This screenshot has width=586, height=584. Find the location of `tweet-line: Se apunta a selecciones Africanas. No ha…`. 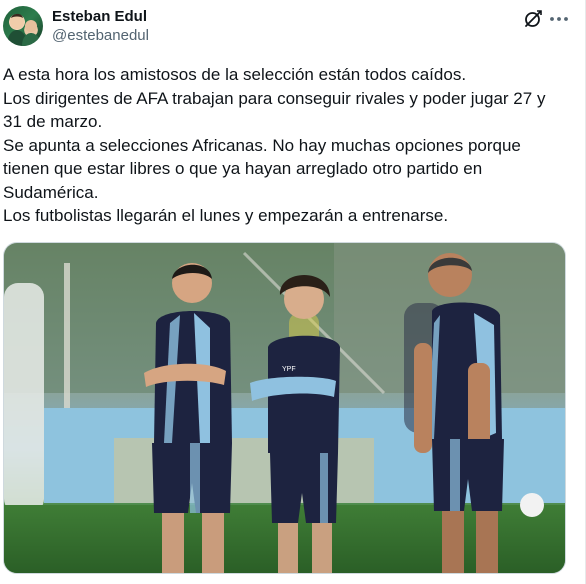

tweet-line: Se apunta a selecciones Africanas. No ha… is located at coordinates (262, 145).